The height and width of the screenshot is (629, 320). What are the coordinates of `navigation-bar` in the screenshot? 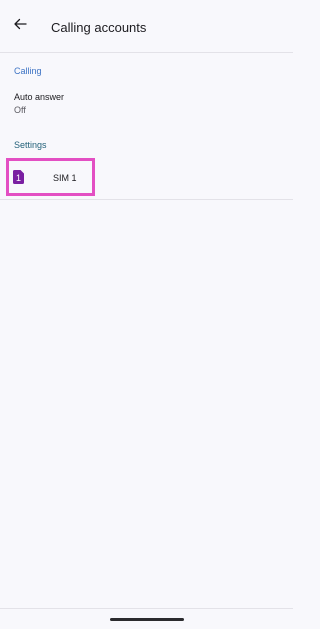 It's located at (146, 618).